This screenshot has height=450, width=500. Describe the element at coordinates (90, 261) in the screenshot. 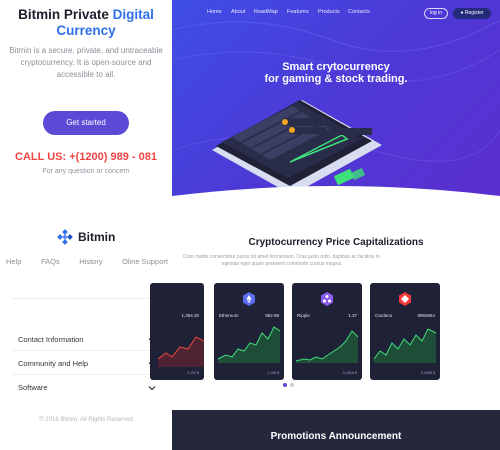

I see `link-history: History` at that location.